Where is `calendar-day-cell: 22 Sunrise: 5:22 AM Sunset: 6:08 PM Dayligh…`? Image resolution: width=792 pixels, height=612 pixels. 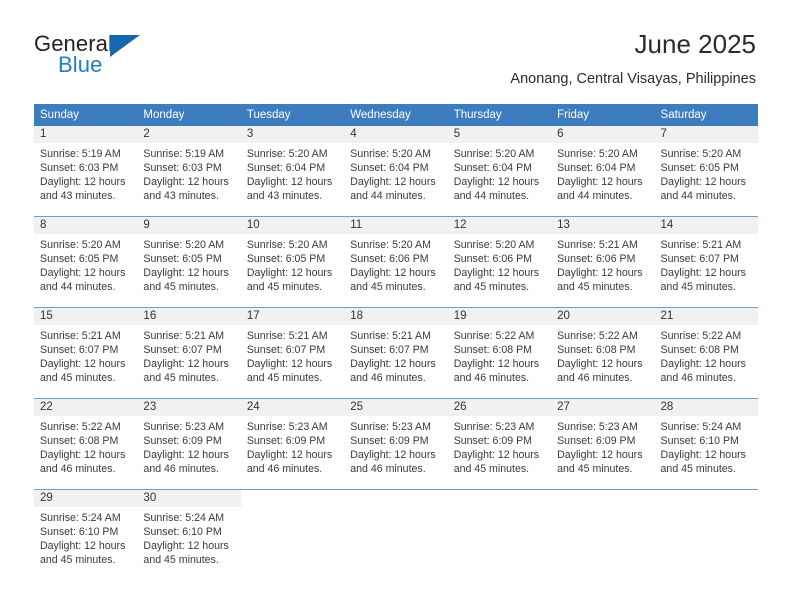
calendar-day-cell: 22 Sunrise: 5:22 AM Sunset: 6:08 PM Dayligh… is located at coordinates (86, 444).